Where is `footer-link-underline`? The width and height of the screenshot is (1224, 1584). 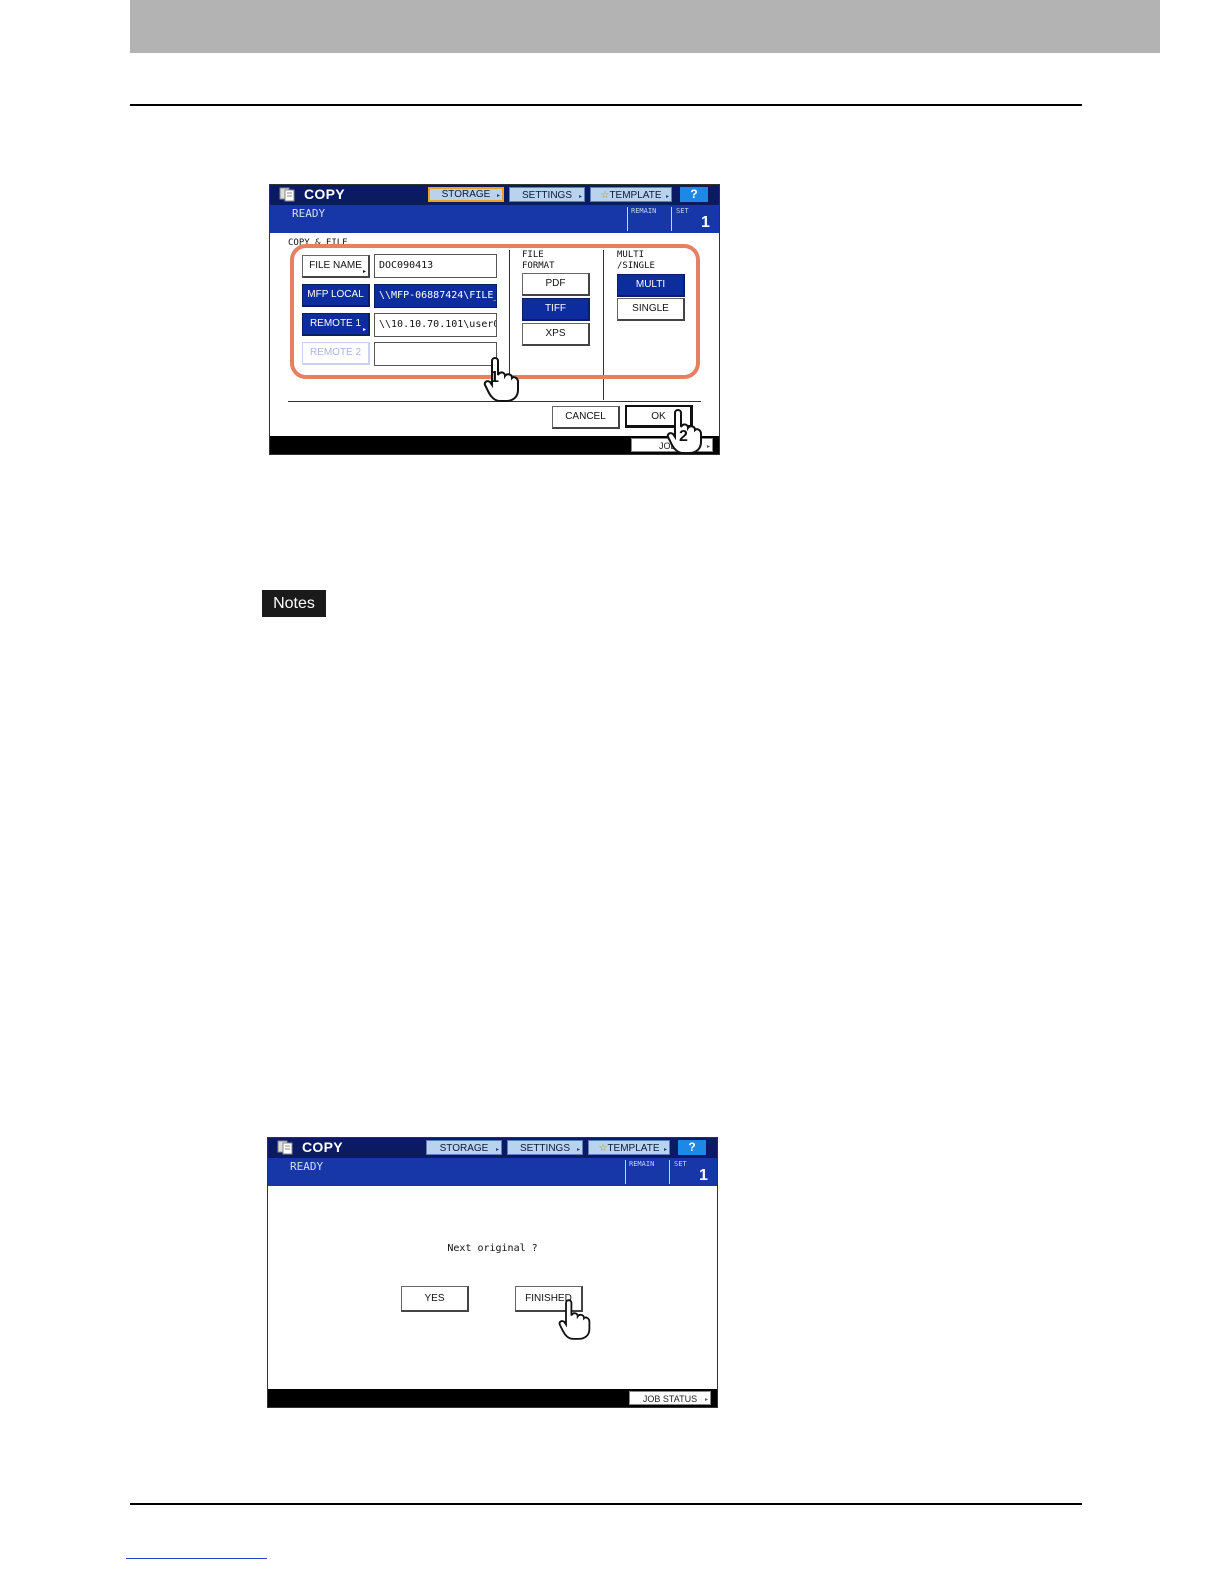
footer-link-underline is located at coordinates (196, 1558).